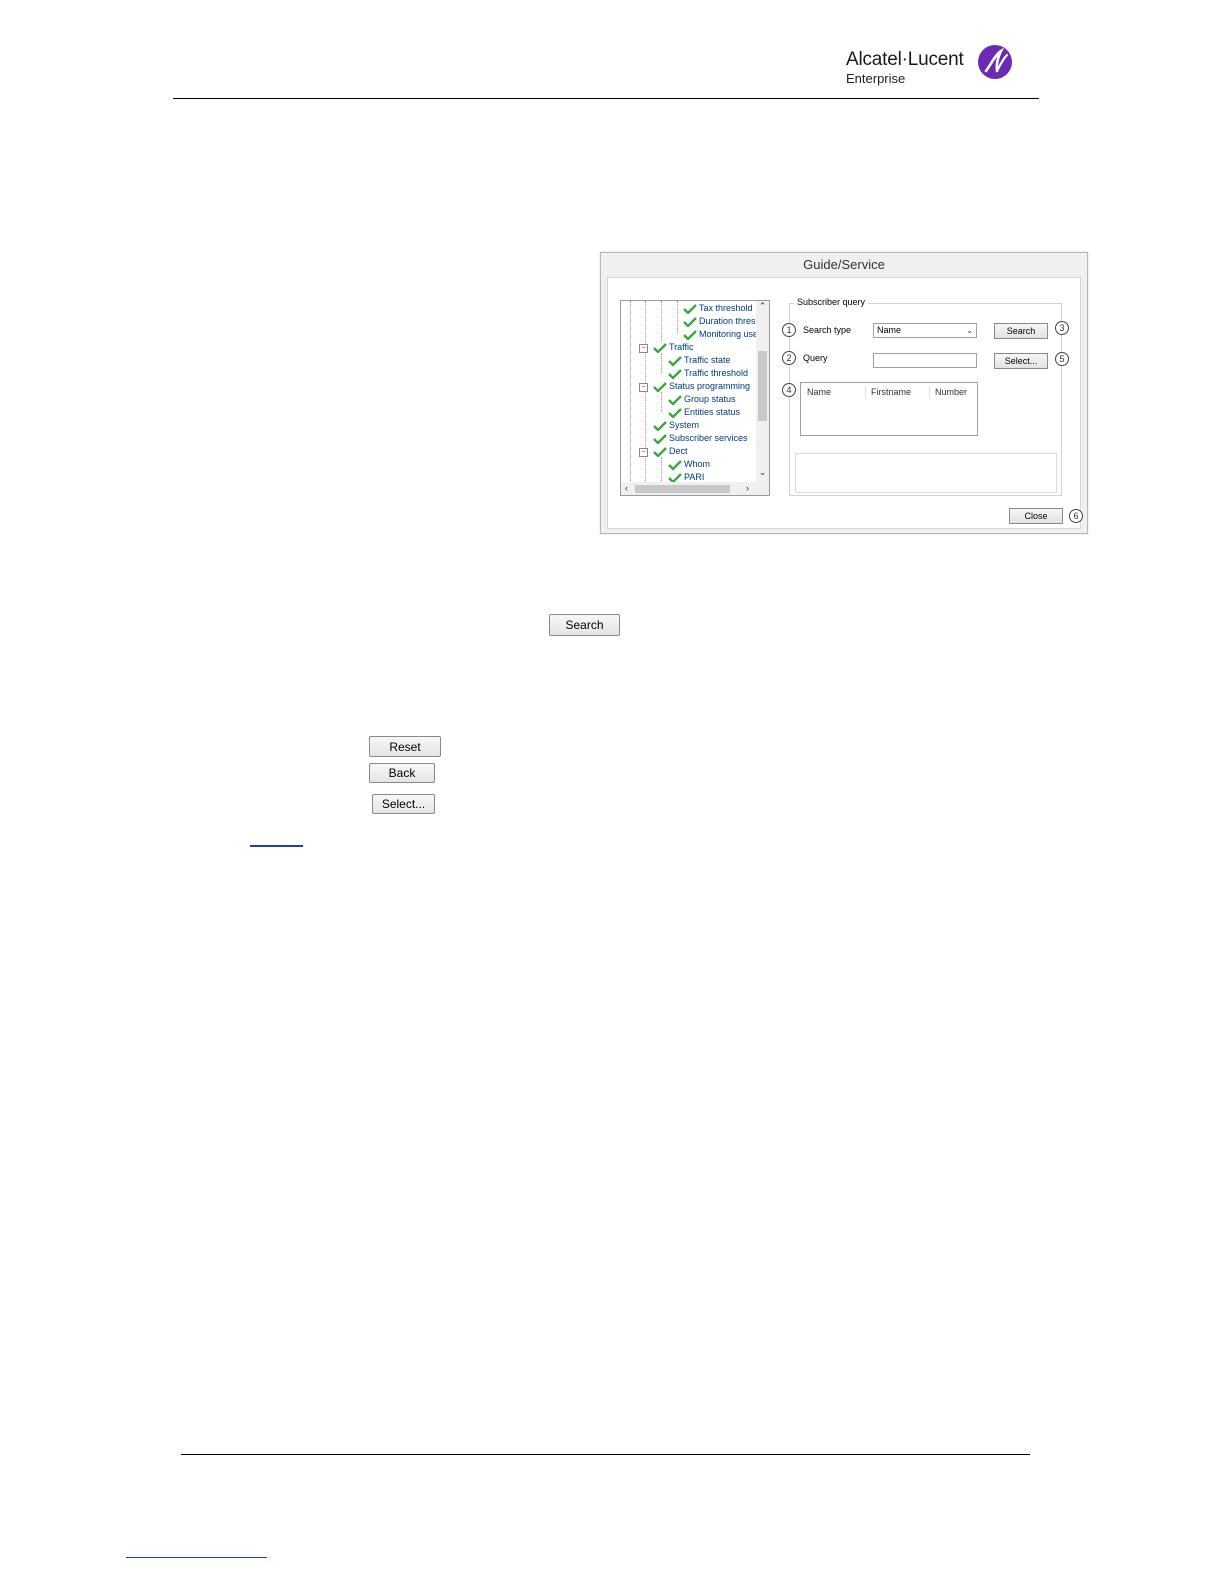  Describe the element at coordinates (891, 392) in the screenshot. I see `column-header-firstname: Firstname` at that location.